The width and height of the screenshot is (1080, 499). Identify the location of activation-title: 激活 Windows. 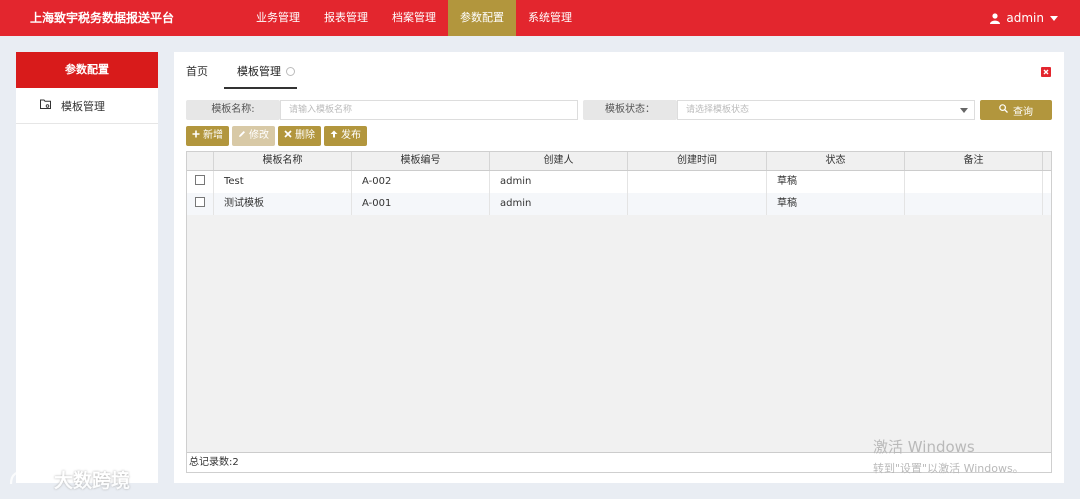
(924, 447).